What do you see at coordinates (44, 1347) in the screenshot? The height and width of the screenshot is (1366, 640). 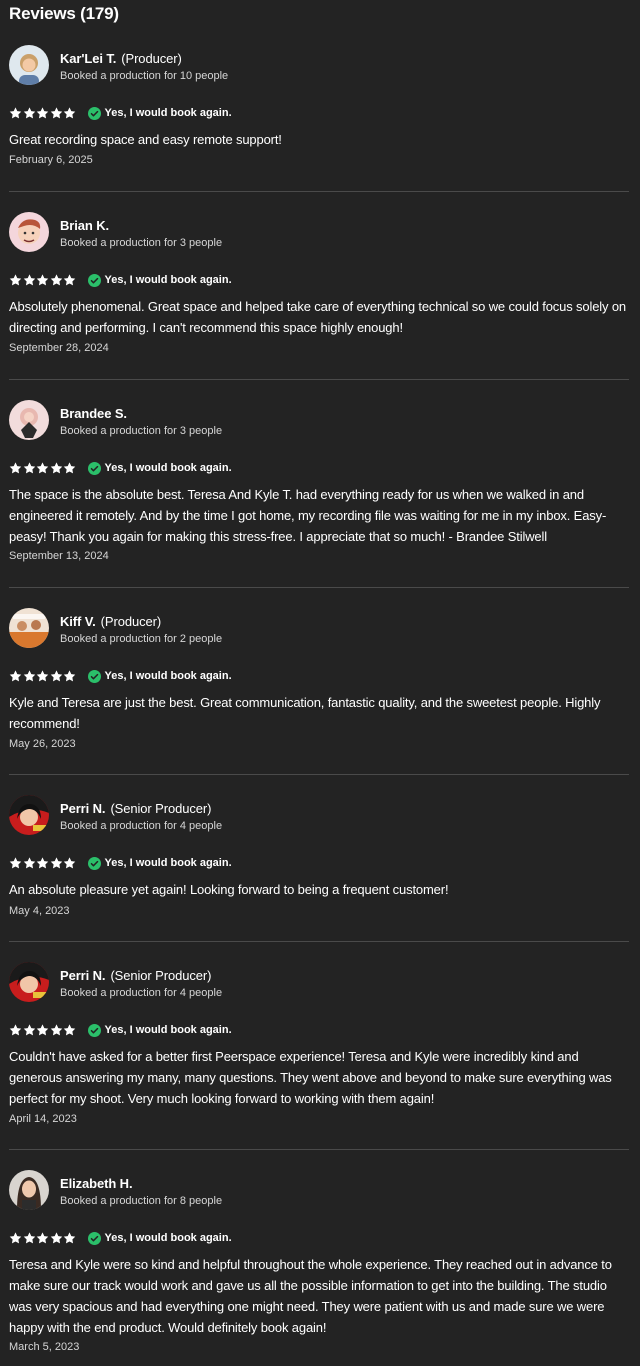 I see `review-date: March 5, 2023` at bounding box center [44, 1347].